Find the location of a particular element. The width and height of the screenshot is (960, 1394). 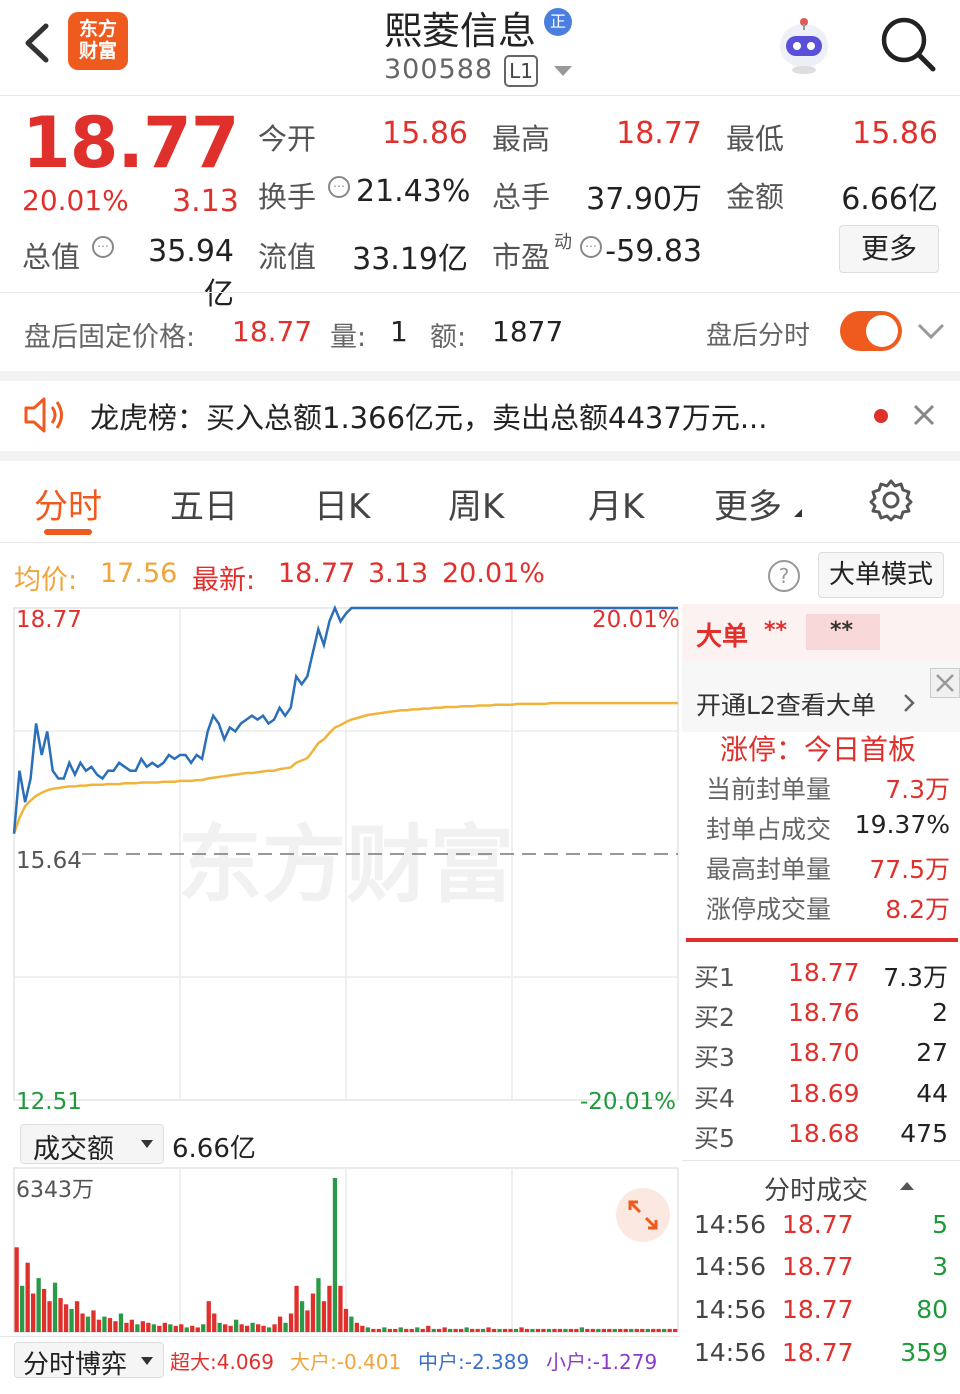

volume-selector-label: 成交额 is located at coordinates (73, 1149).